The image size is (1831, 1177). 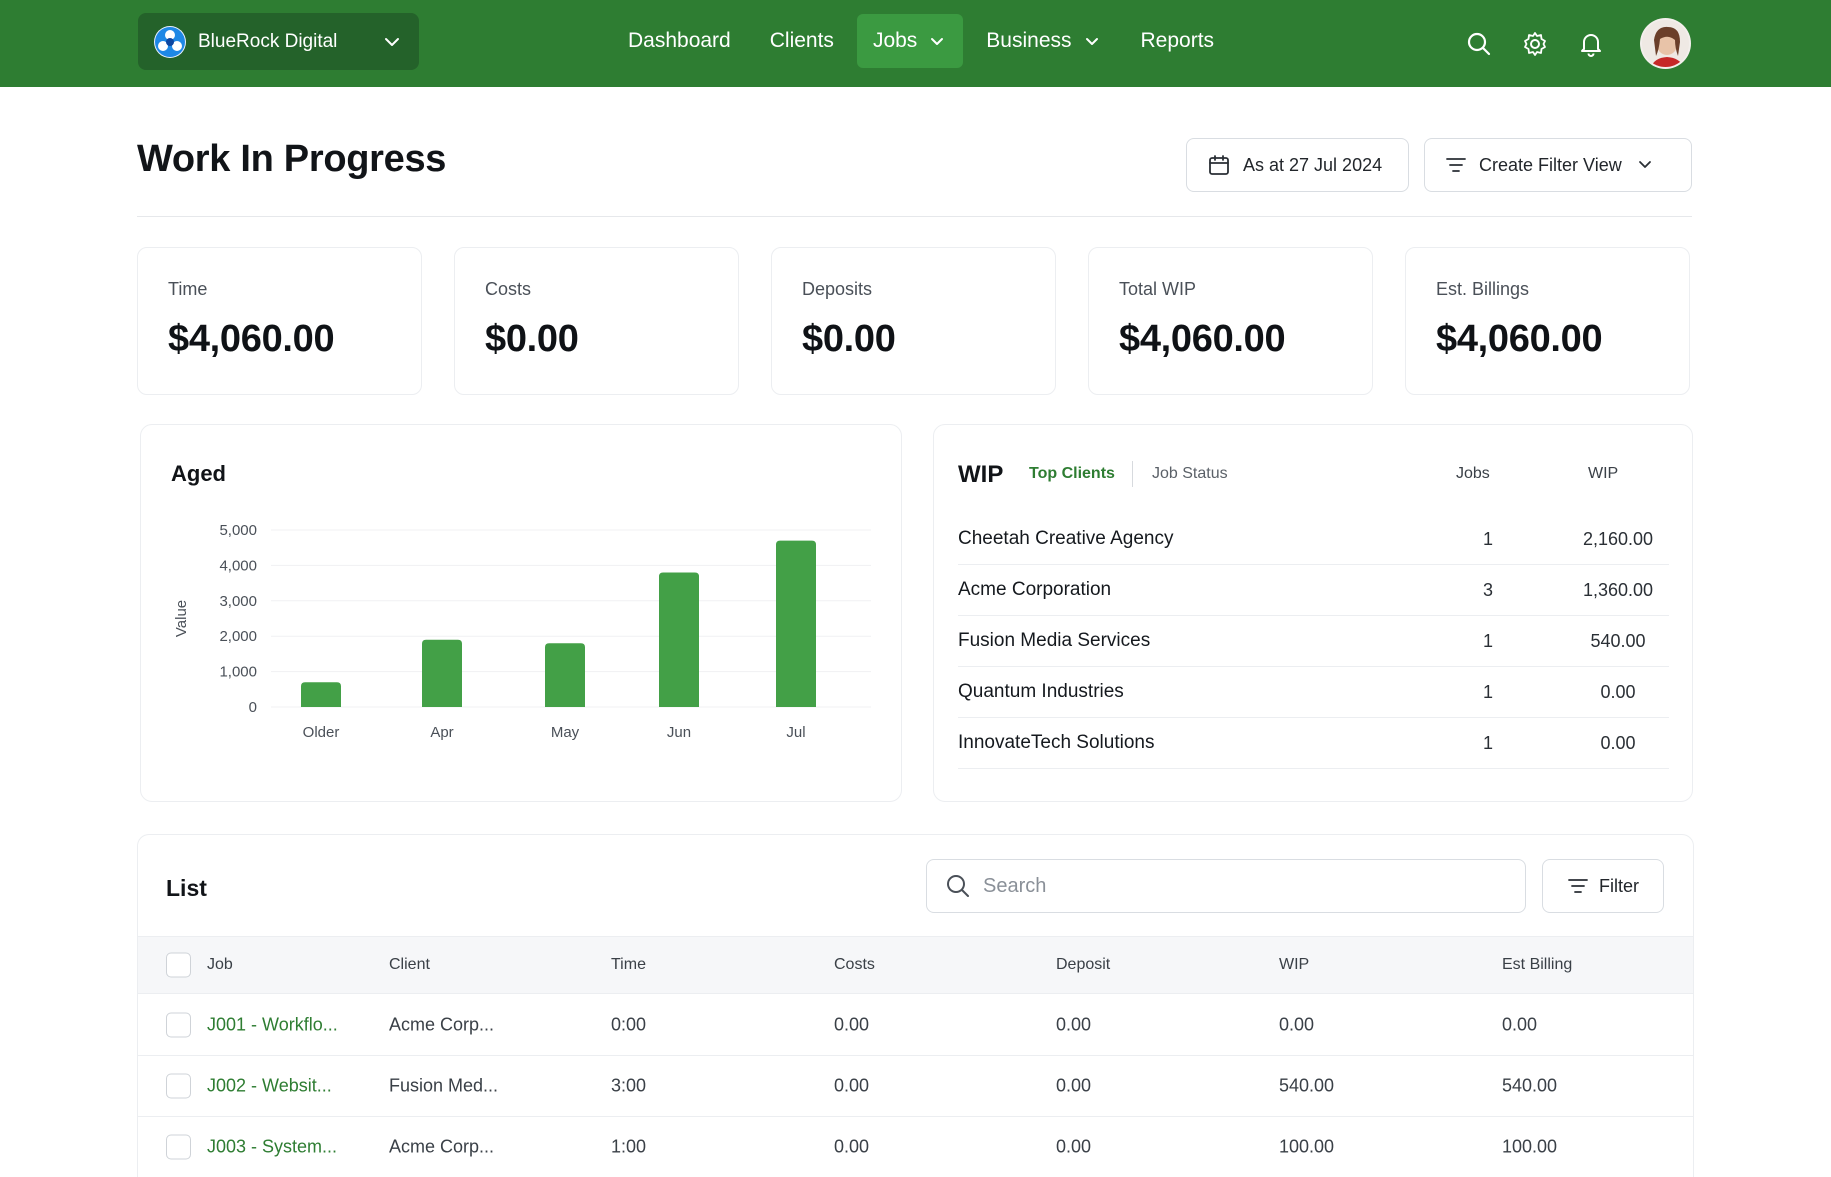 What do you see at coordinates (441, 732) in the screenshot?
I see `x-tick-label: Apr` at bounding box center [441, 732].